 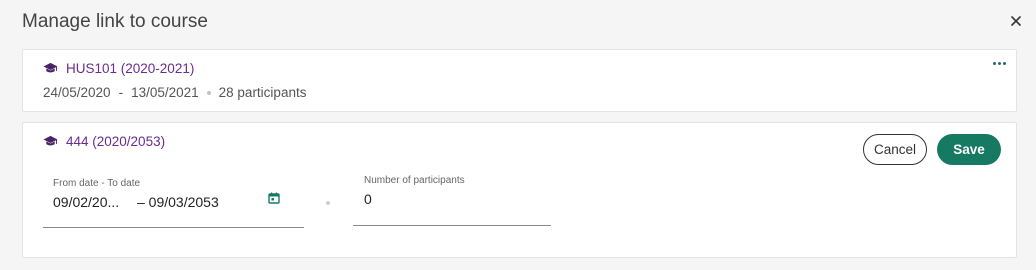 I want to click on linked-course-header: HUS101 (2020-2021), so click(x=118, y=68).